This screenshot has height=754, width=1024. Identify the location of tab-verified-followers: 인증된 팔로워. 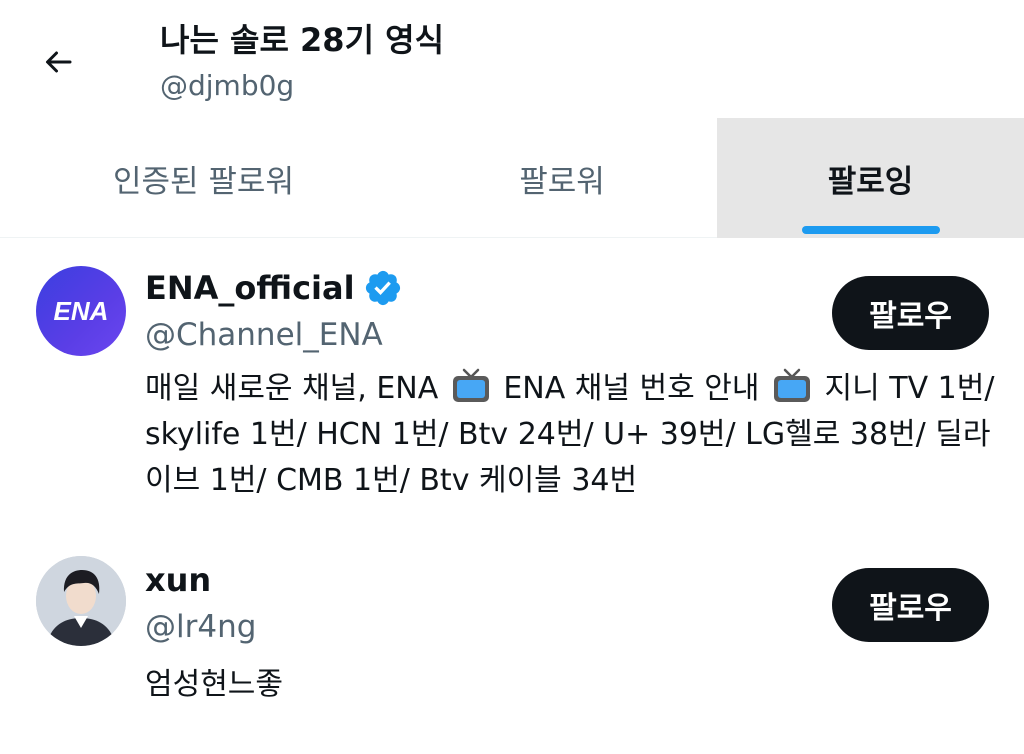
(203, 178).